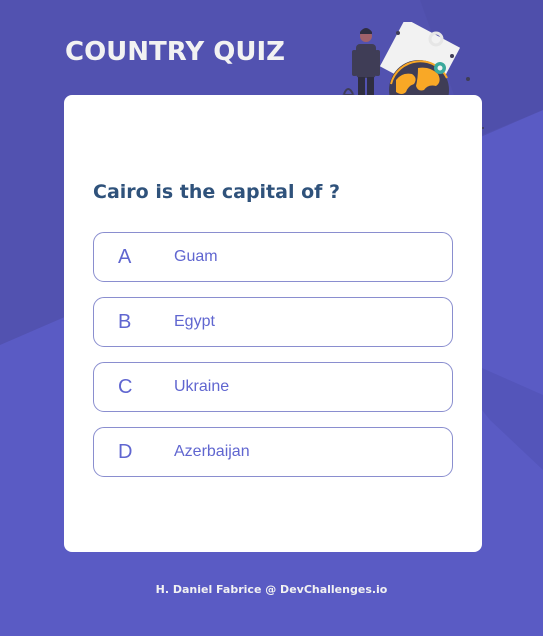 This screenshot has height=636, width=543. I want to click on answer-option-b: B Egypt, so click(273, 322).